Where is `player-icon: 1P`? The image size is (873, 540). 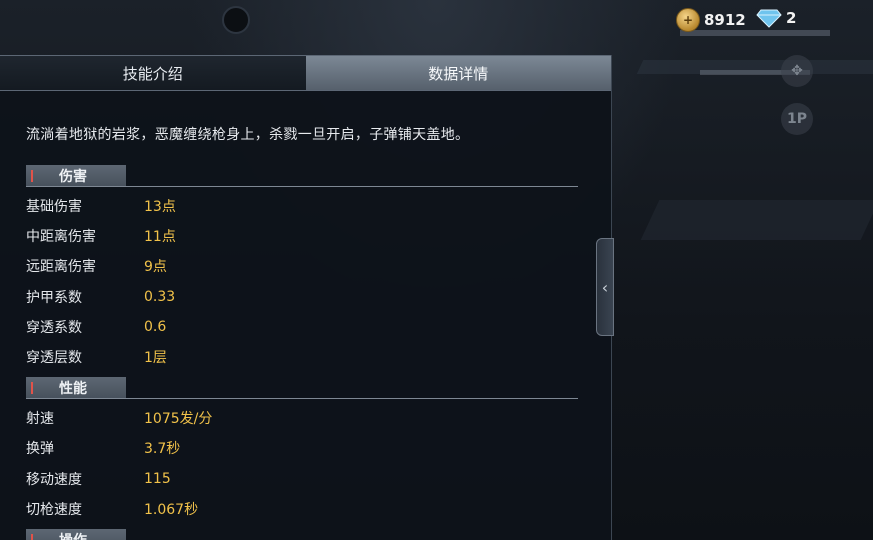 player-icon: 1P is located at coordinates (796, 119).